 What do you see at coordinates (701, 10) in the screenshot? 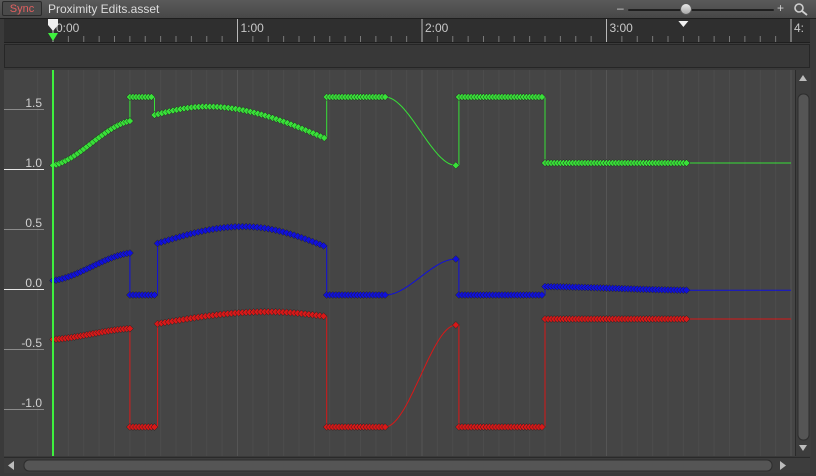
I see `zoom-slider-track` at bounding box center [701, 10].